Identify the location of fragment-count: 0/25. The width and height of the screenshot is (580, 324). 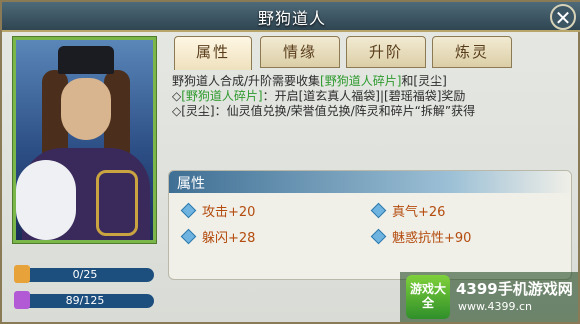
(85, 274).